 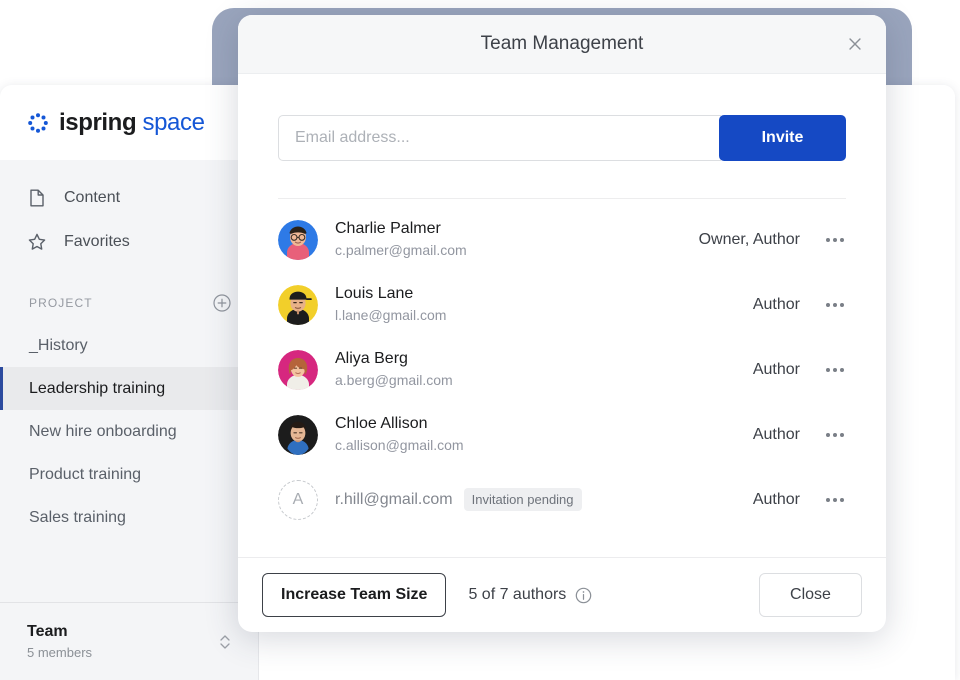 I want to click on dialog-footer: Increase Team Size 5 of 7 authors Close, so click(x=562, y=594).